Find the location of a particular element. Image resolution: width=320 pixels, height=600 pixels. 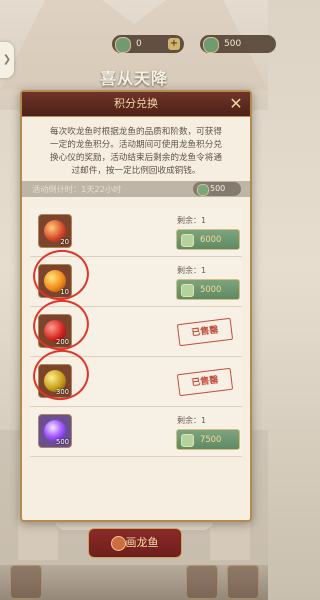

modal-title: 积分兑换 is located at coordinates (136, 103).